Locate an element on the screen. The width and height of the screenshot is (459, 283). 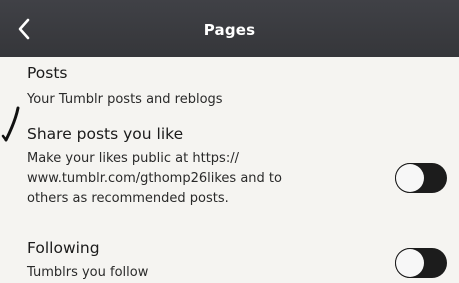
setting-description-line: Make your likes public at https:// is located at coordinates (133, 158).